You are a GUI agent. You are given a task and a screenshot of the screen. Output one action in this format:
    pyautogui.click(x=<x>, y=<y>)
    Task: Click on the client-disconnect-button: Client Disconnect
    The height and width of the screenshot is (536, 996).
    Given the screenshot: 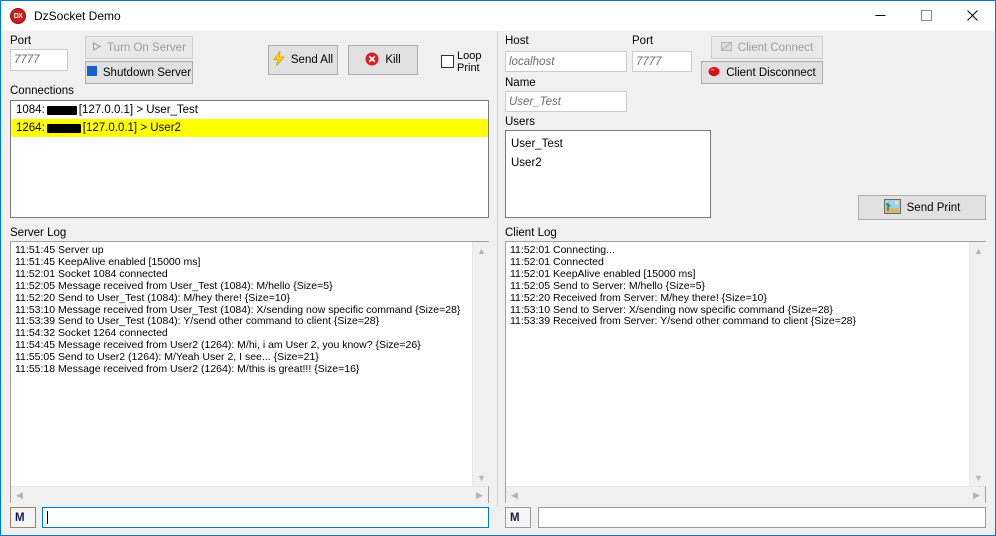 What is the action you would take?
    pyautogui.click(x=762, y=72)
    